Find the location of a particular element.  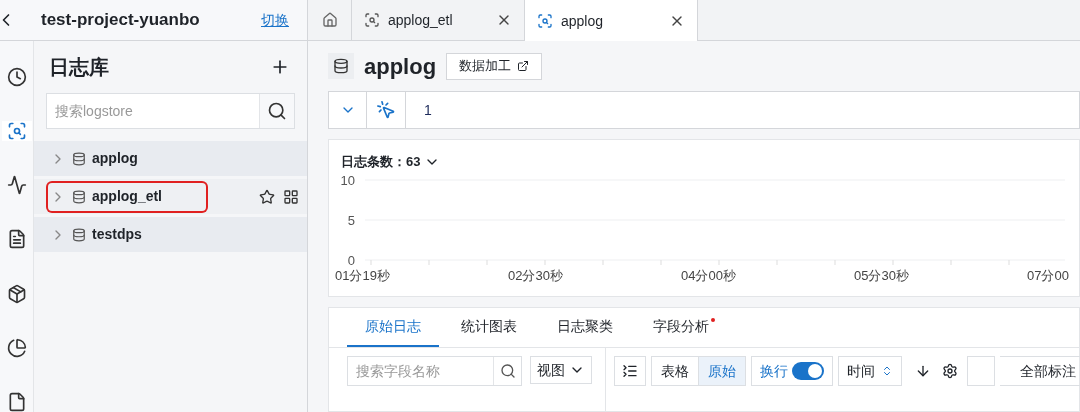

log-count-title: 日志条数：63 is located at coordinates (381, 162).